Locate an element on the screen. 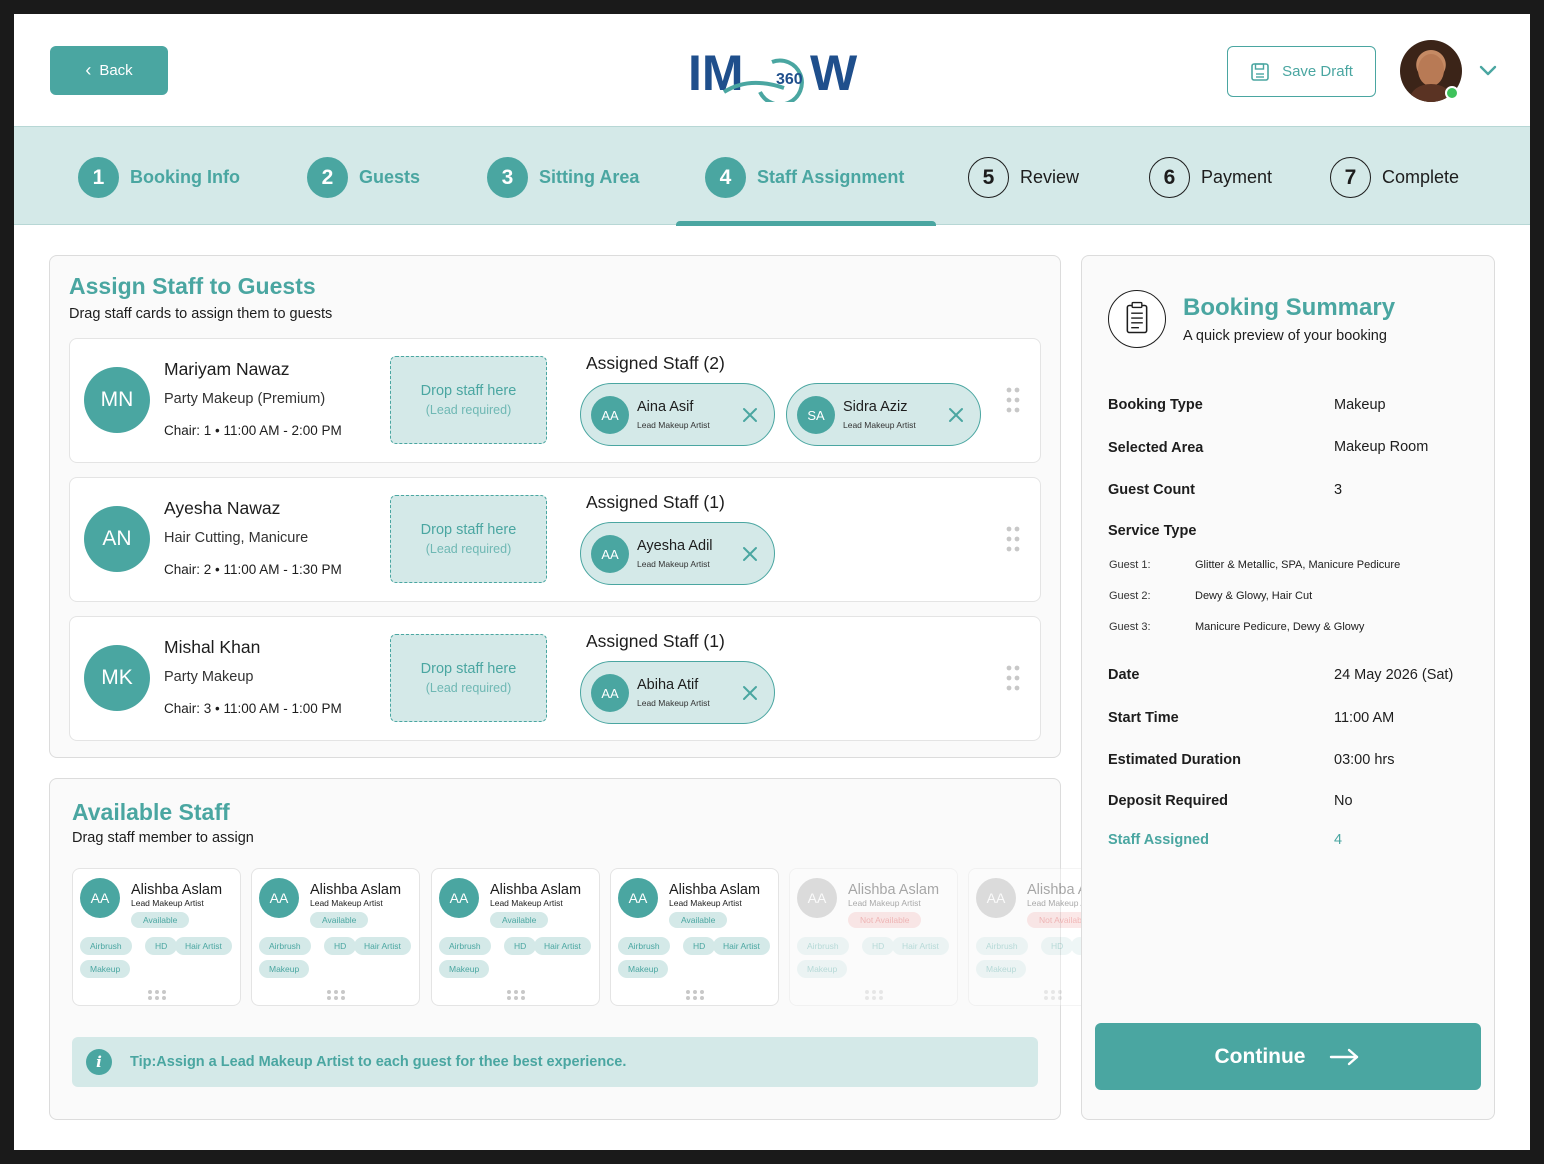 The height and width of the screenshot is (1164, 1544). assigned-staff-chip: AA Abiha Atif Lead Makeup Artist is located at coordinates (677, 692).